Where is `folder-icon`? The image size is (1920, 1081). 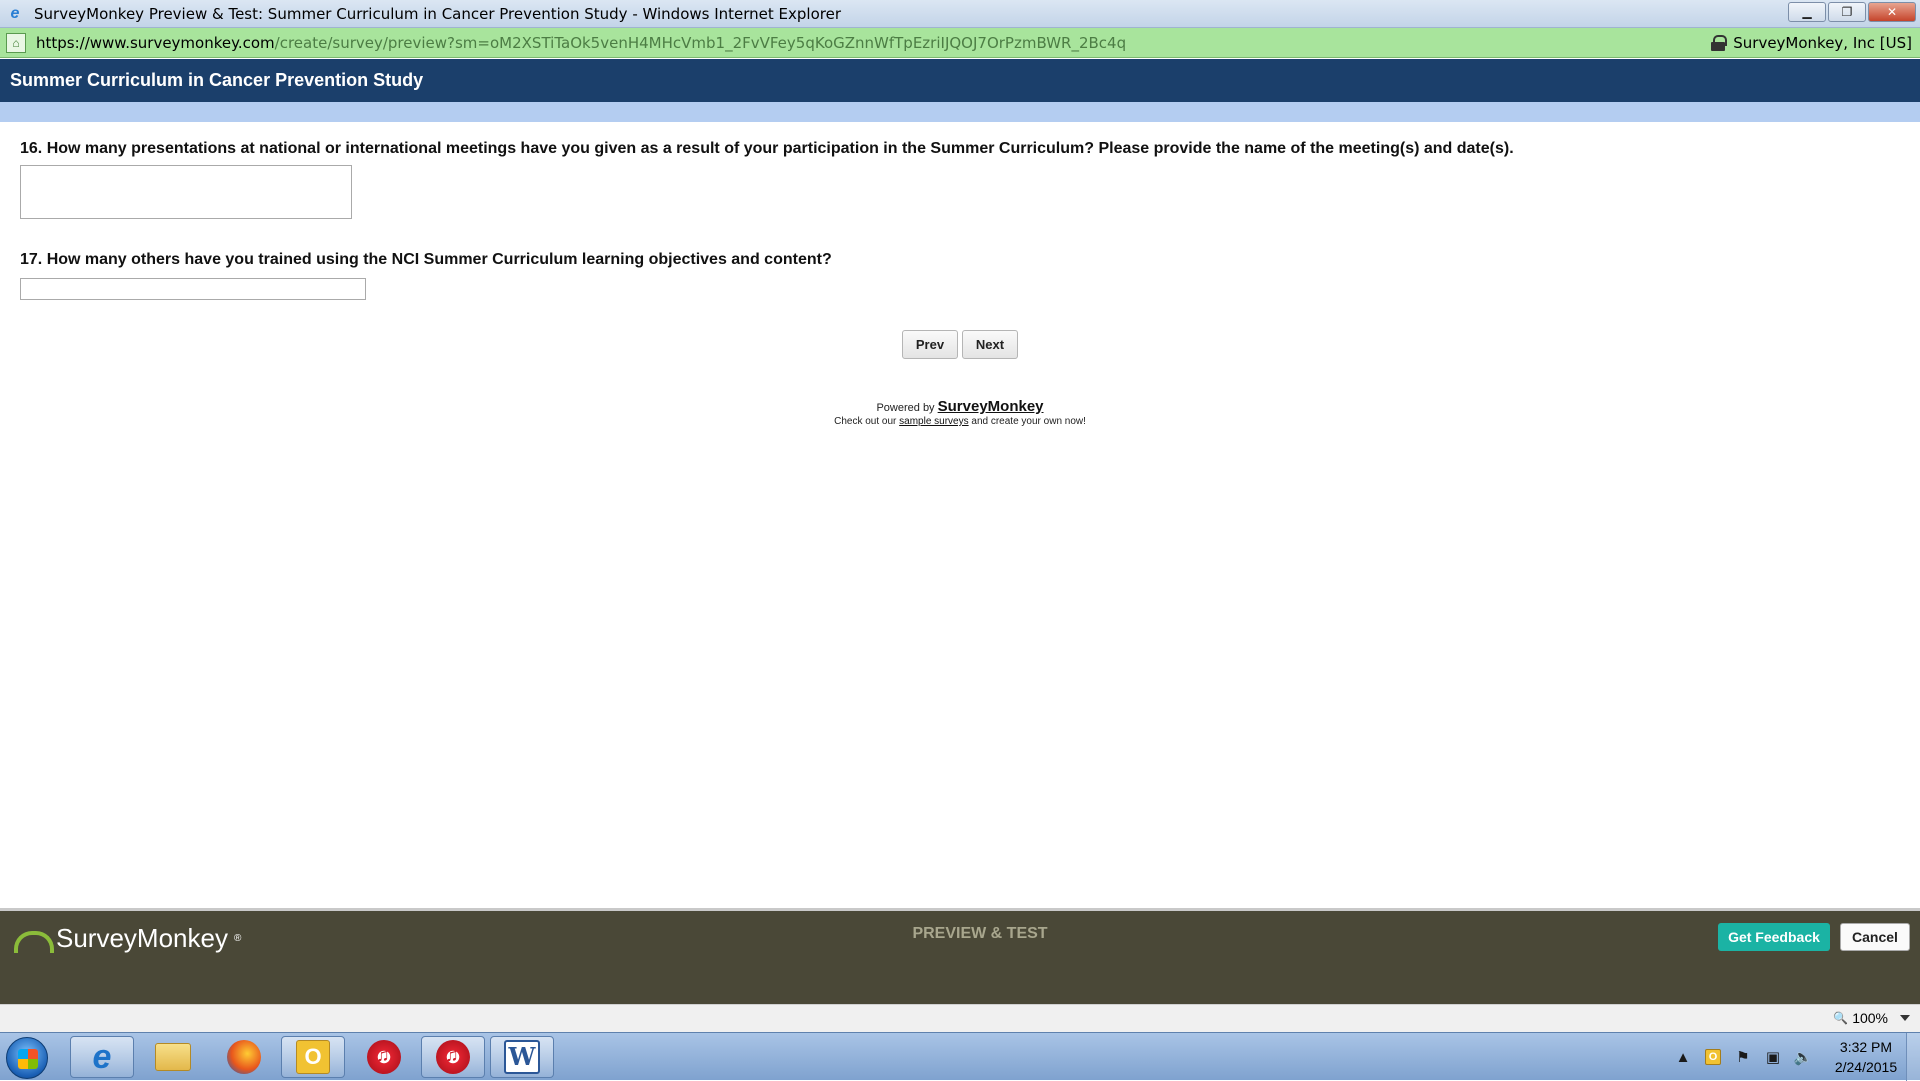
folder-icon is located at coordinates (173, 1057).